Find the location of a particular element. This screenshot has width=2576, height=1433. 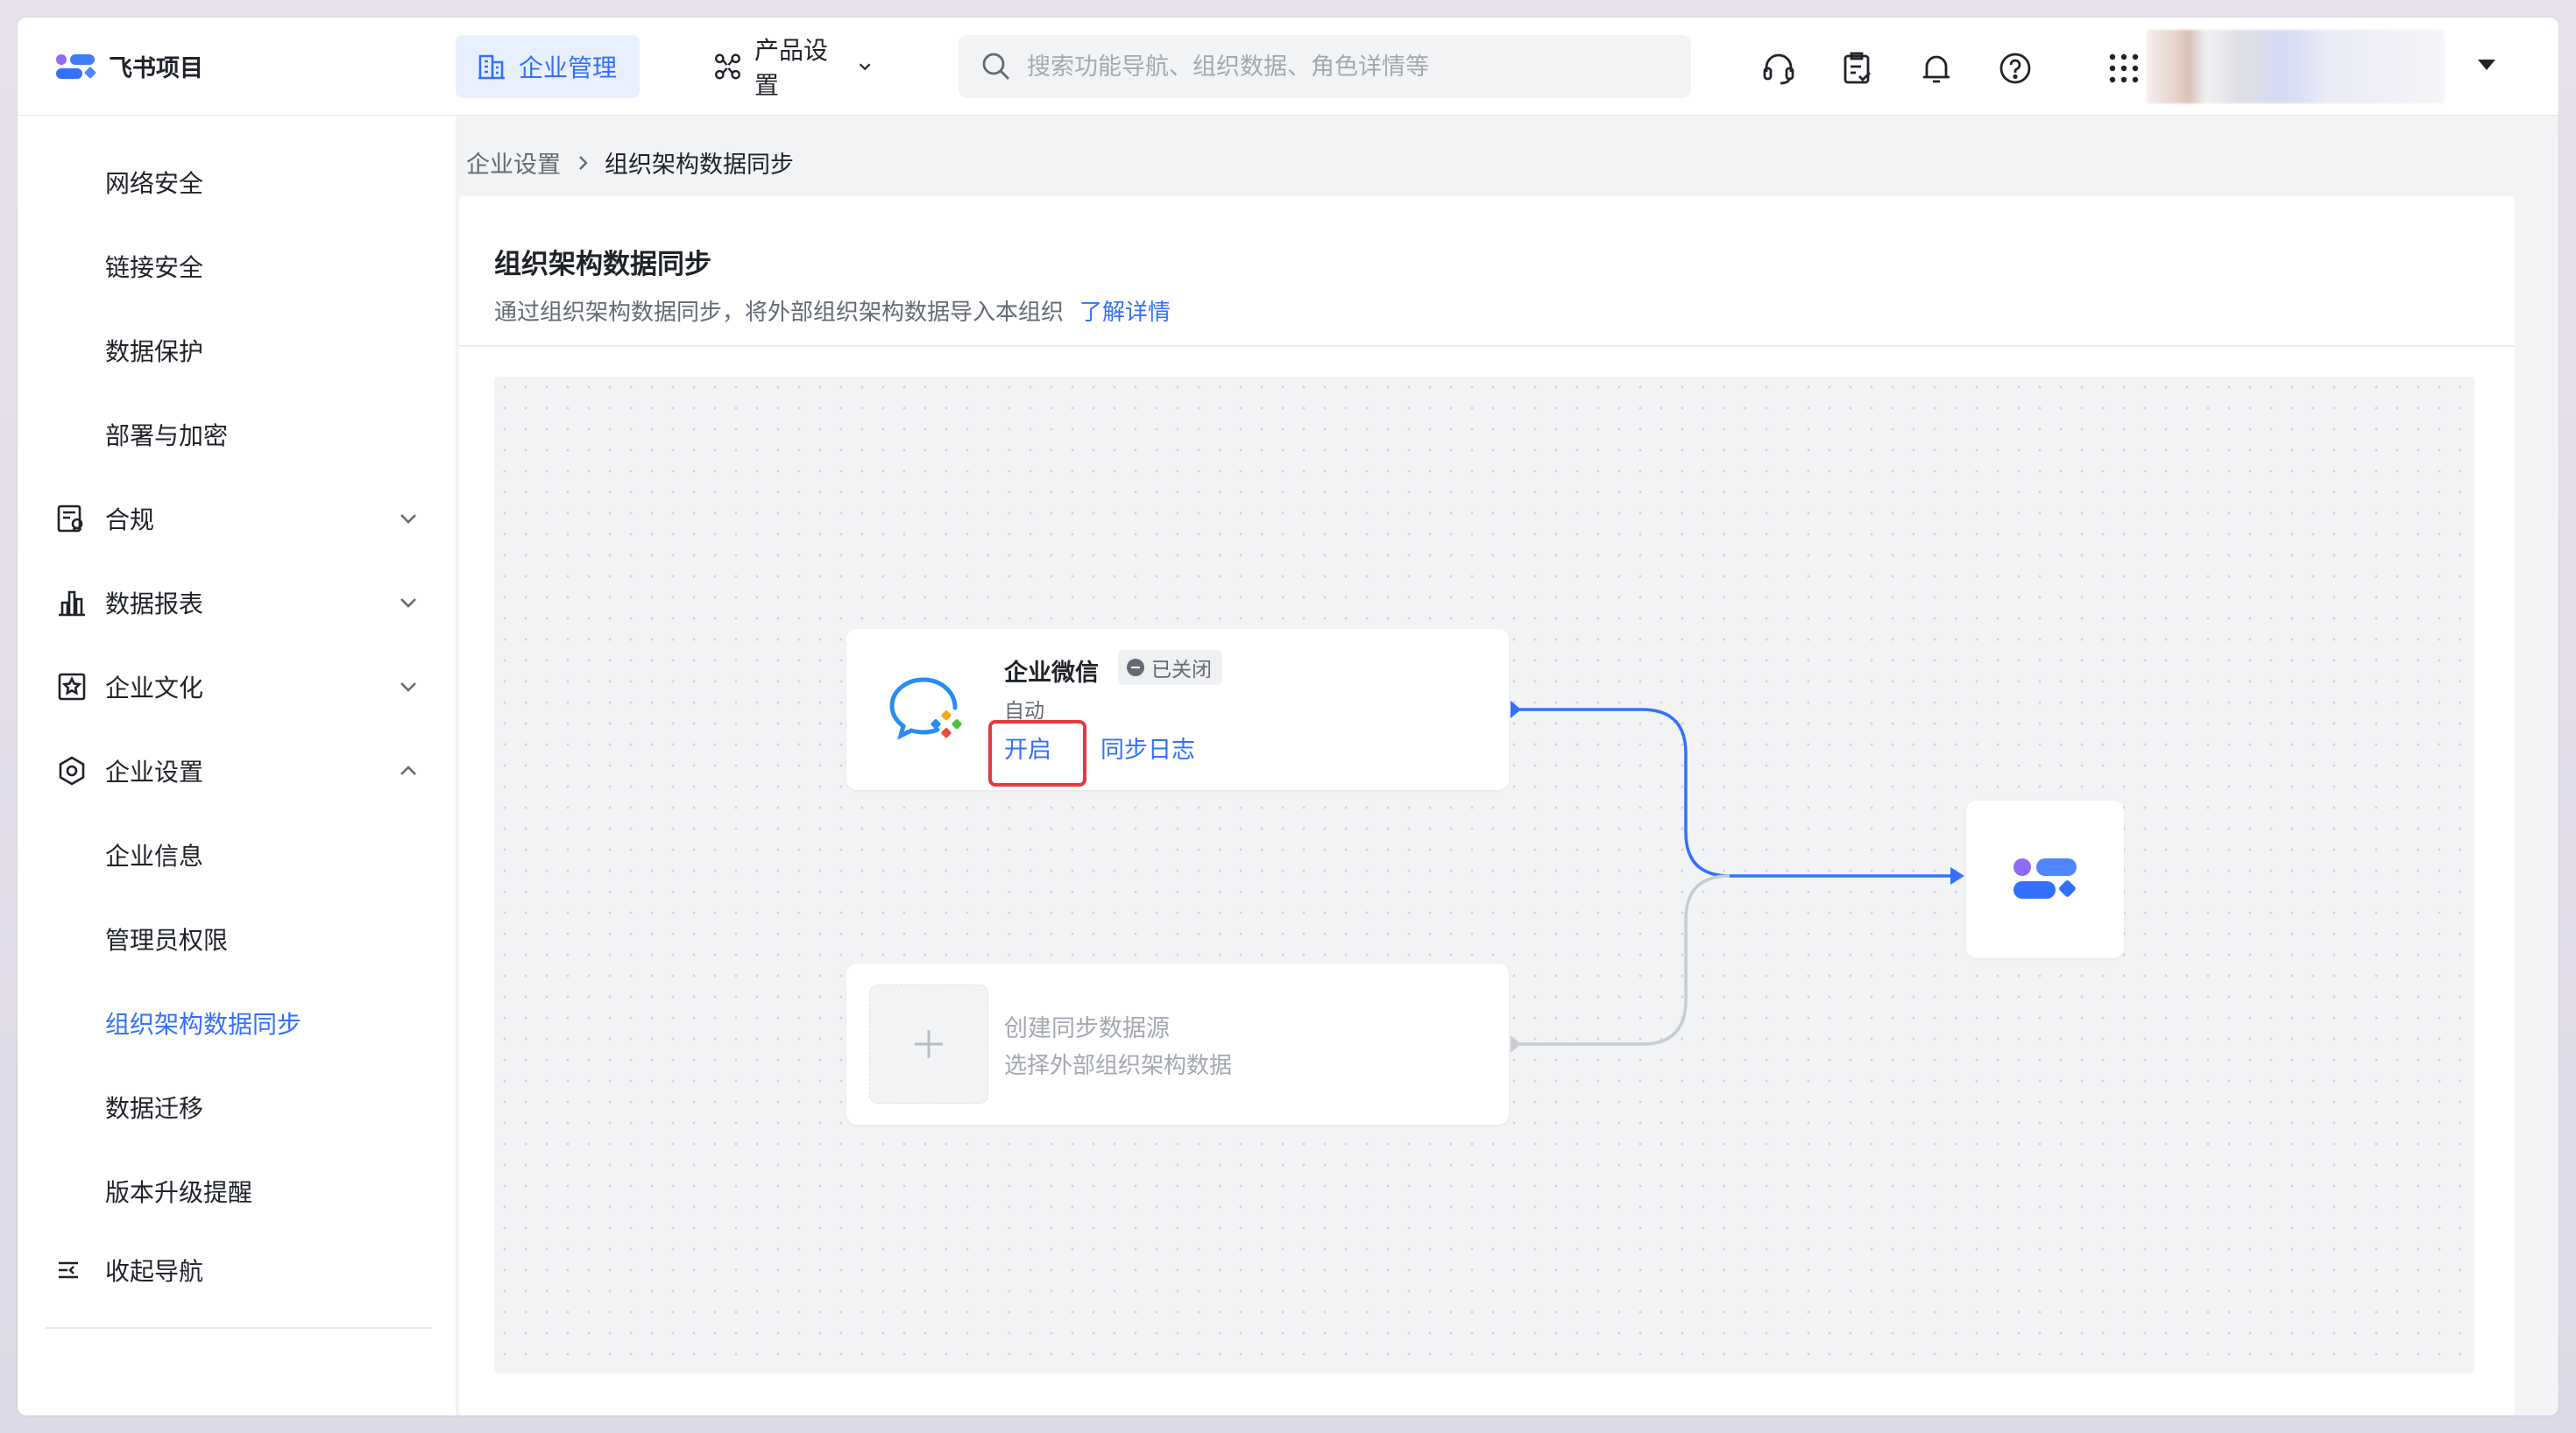

sync-log-link: 同步日志 is located at coordinates (1147, 748).